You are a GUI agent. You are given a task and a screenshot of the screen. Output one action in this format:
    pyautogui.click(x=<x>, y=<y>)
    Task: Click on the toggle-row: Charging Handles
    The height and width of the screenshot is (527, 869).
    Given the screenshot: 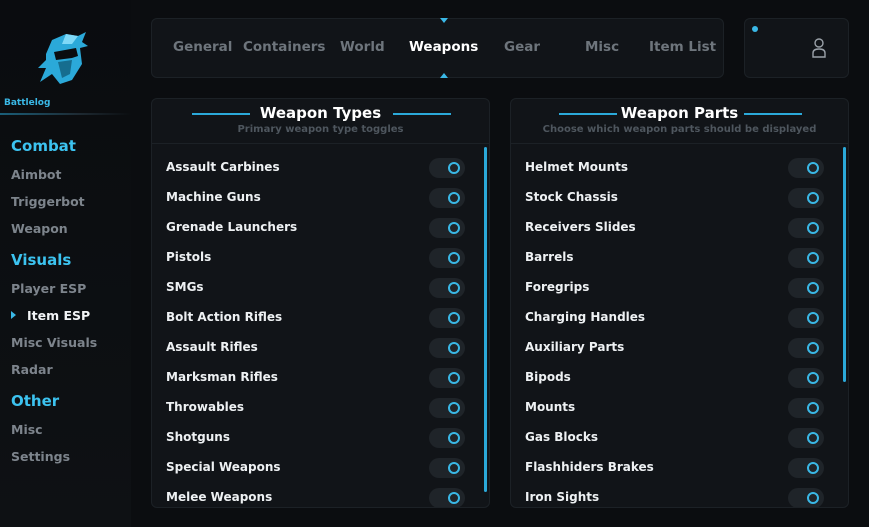 What is the action you would take?
    pyautogui.click(x=675, y=318)
    